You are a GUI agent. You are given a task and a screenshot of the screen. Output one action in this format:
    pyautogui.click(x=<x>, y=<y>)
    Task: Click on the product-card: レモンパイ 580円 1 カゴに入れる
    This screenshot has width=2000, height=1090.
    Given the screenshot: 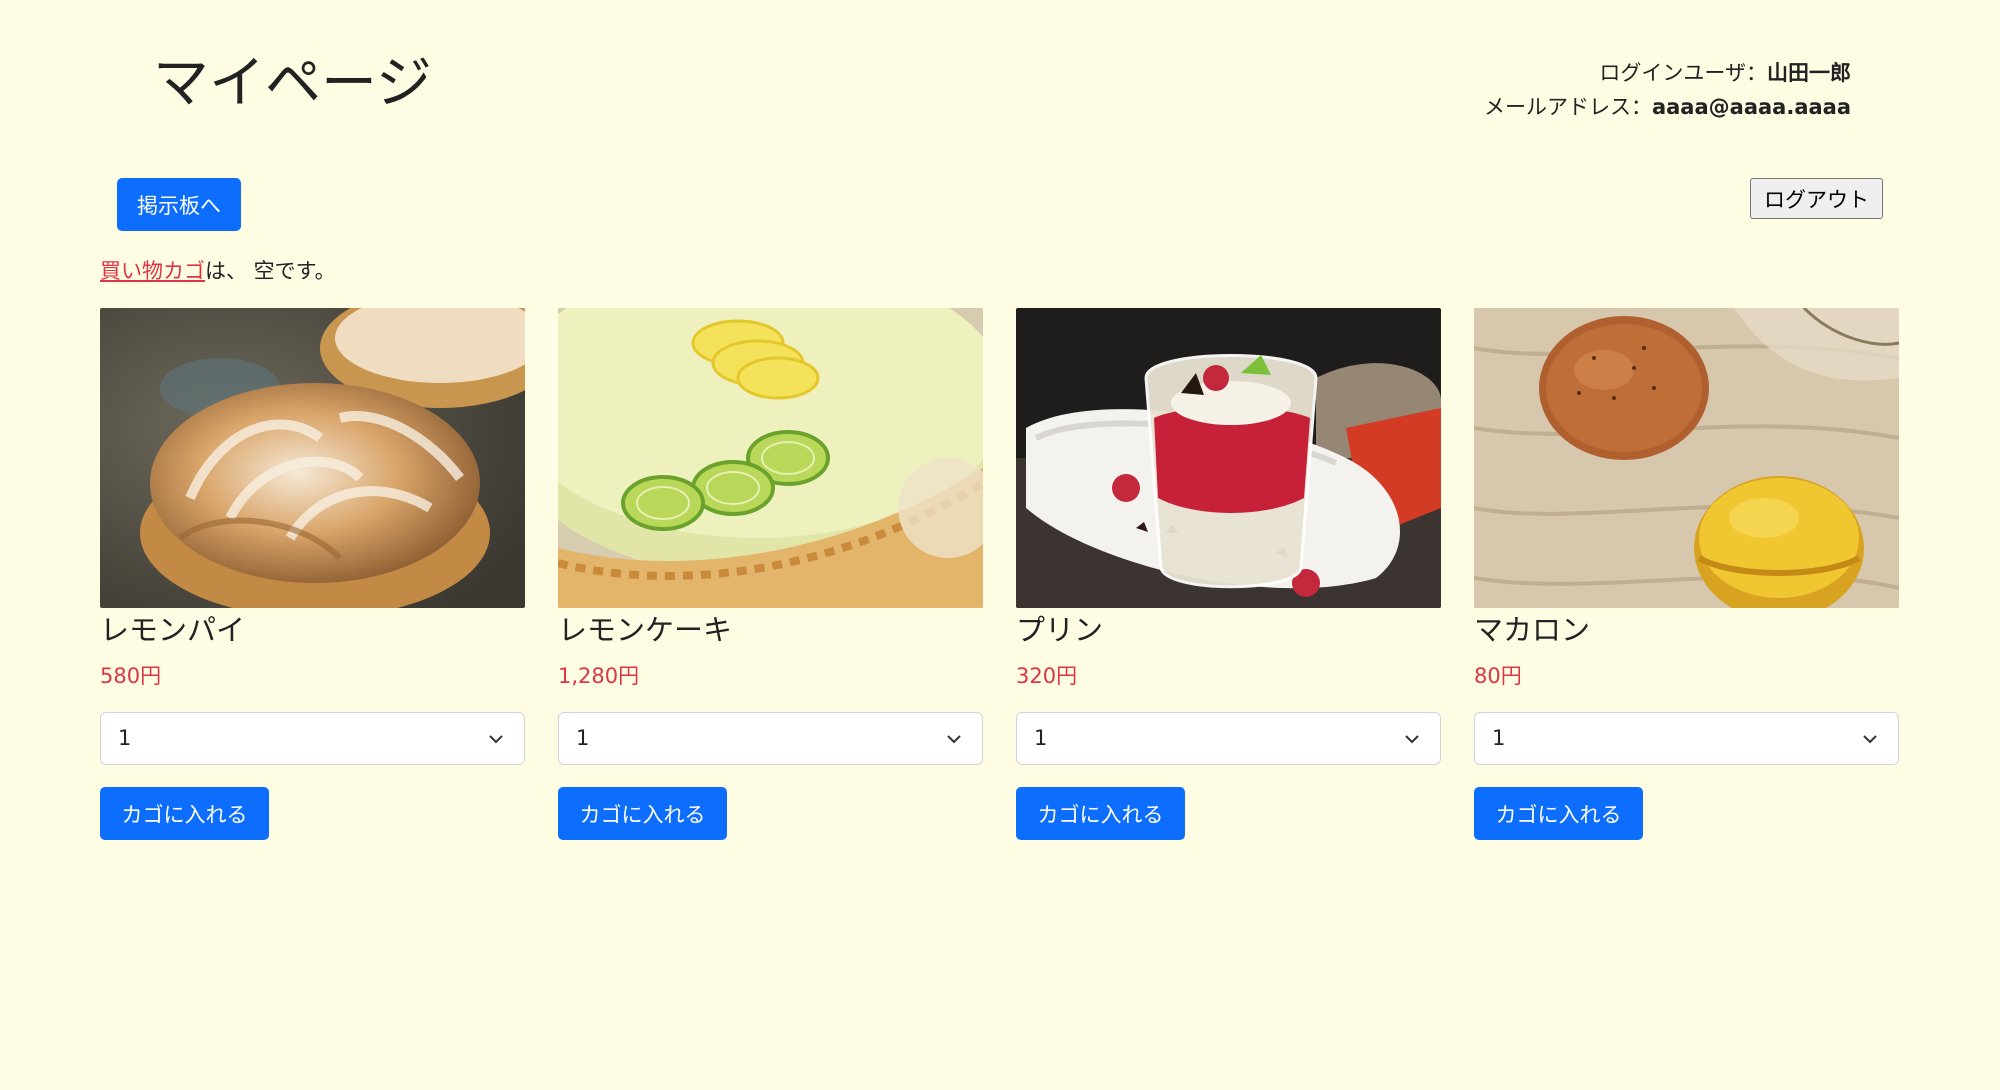 What is the action you would take?
    pyautogui.click(x=312, y=574)
    